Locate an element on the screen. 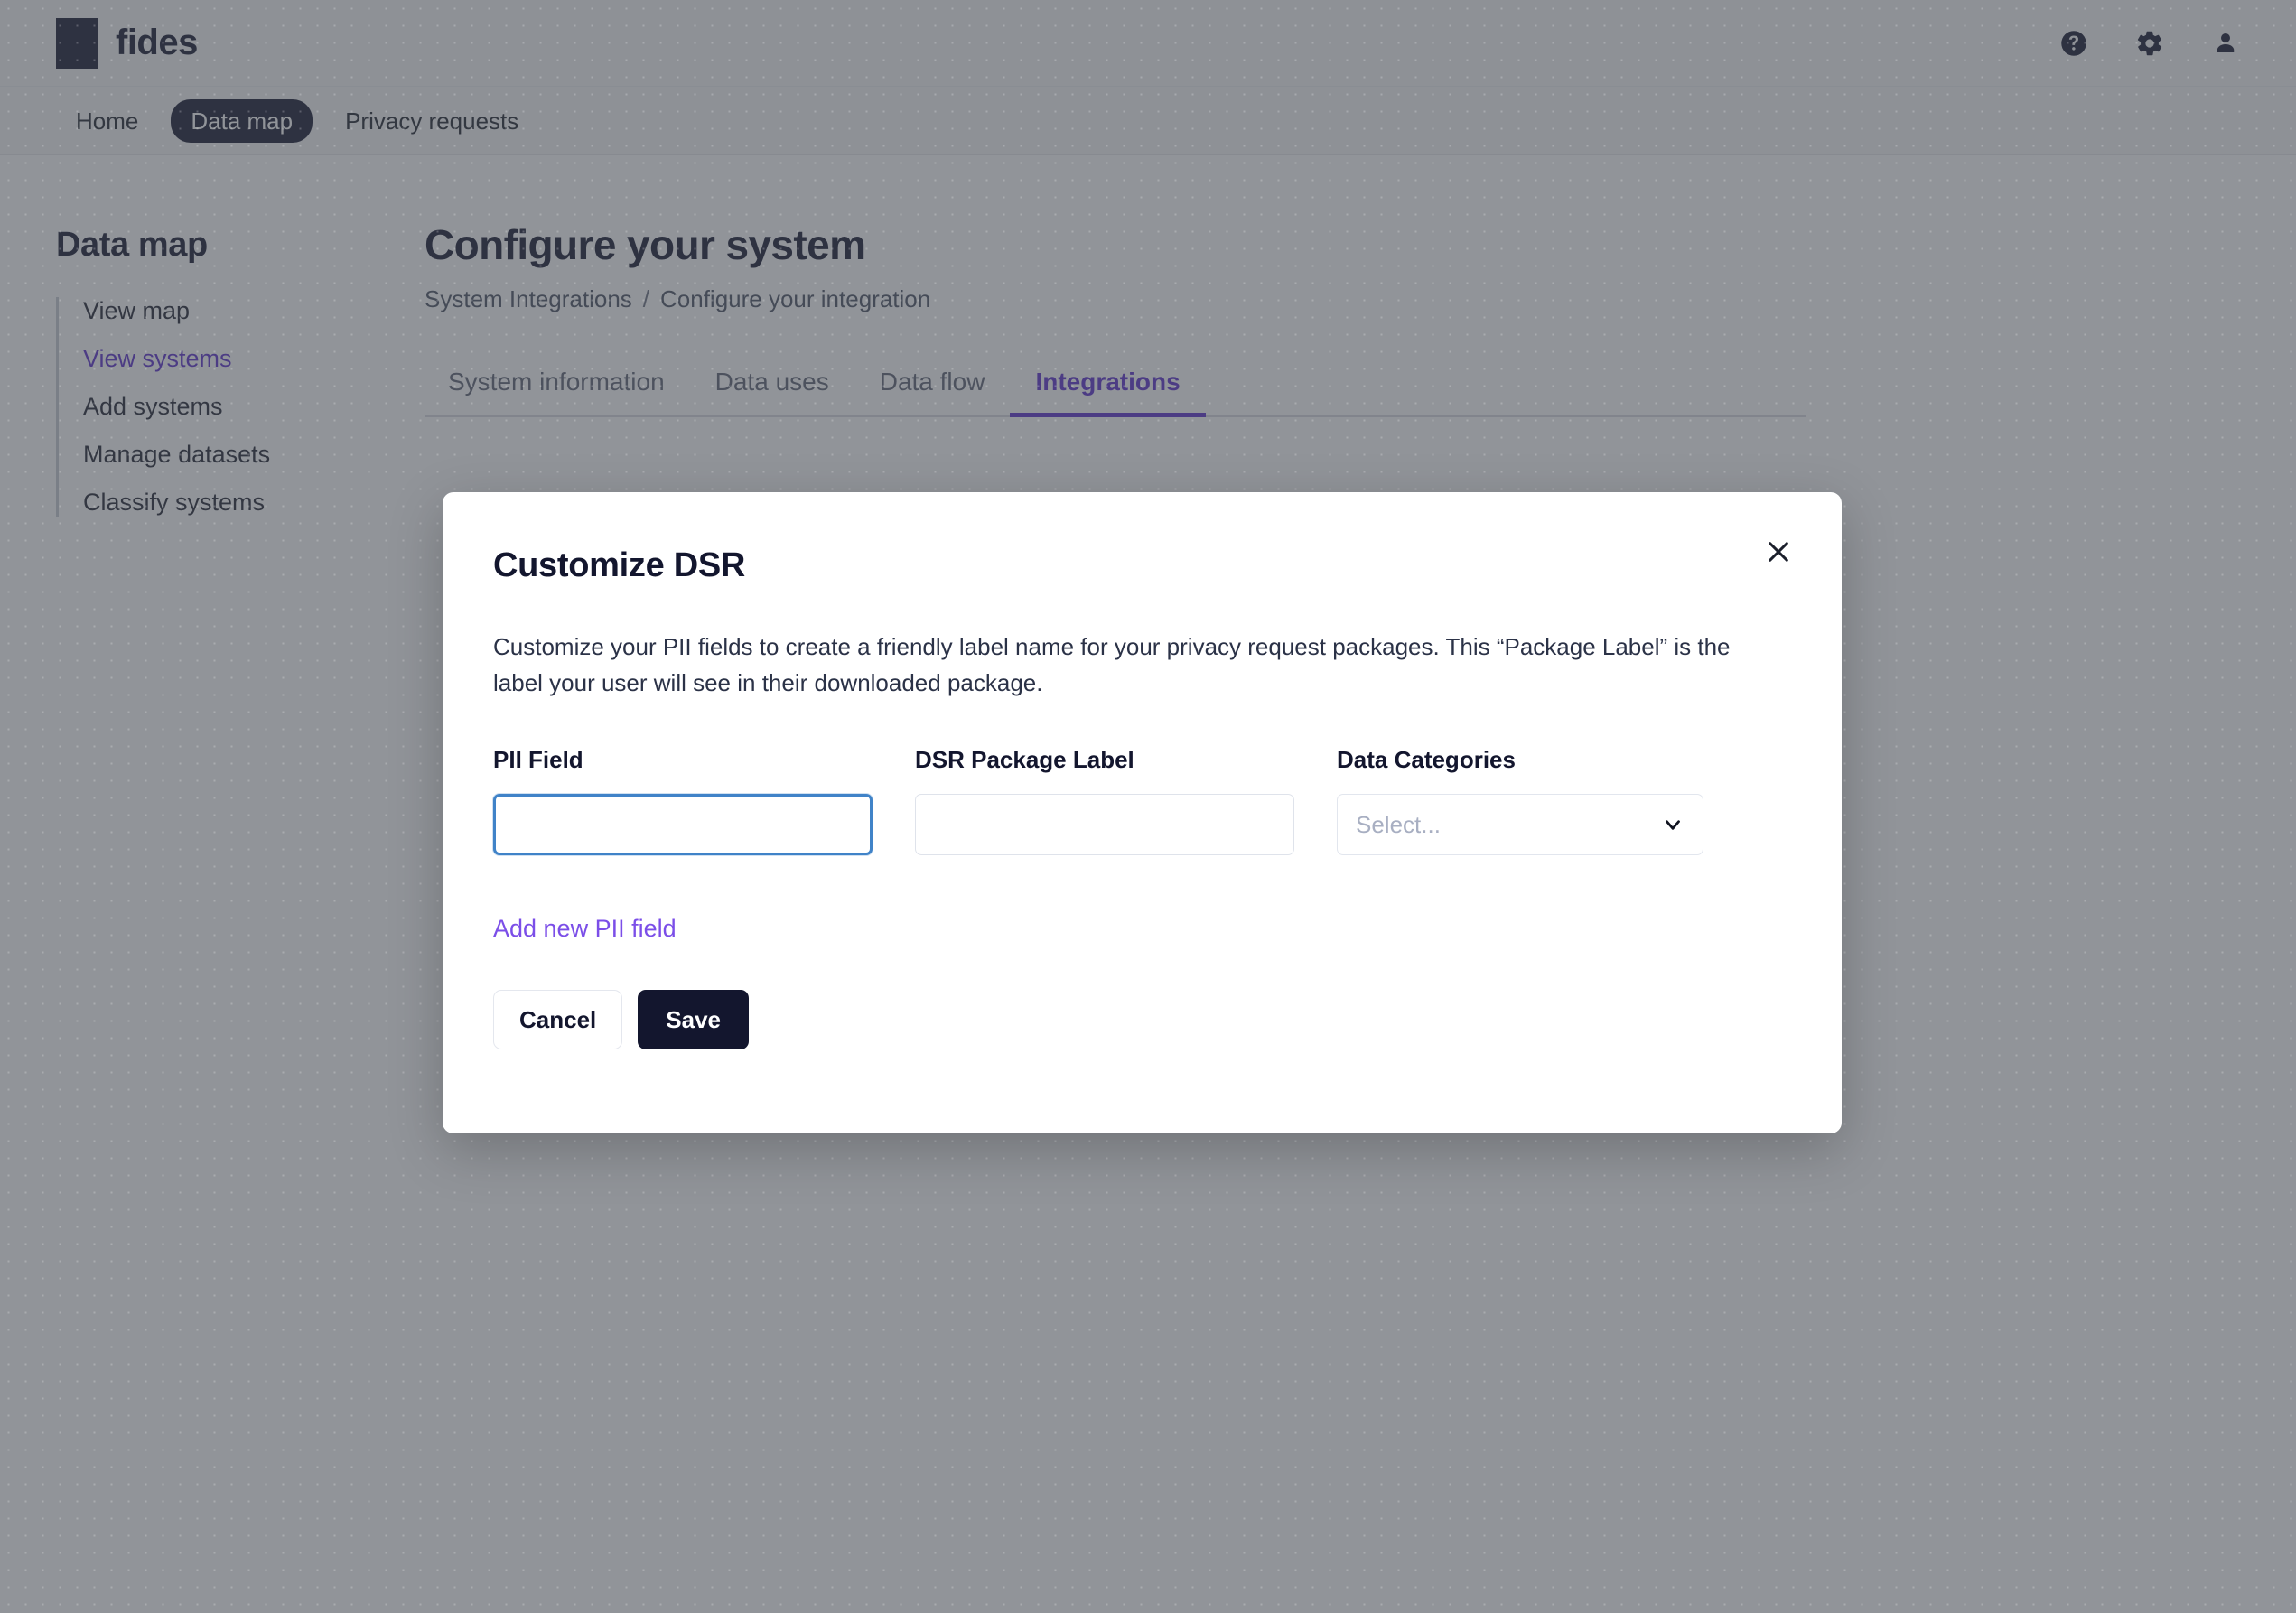 This screenshot has width=2296, height=1613. data-categories-label: Data Categories is located at coordinates (1426, 760).